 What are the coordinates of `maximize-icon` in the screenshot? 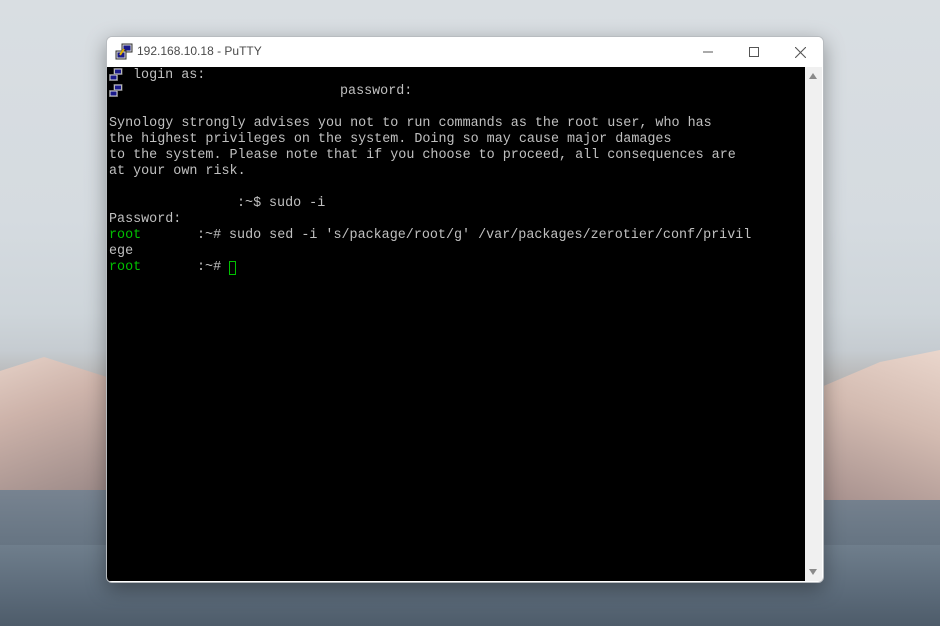 It's located at (754, 52).